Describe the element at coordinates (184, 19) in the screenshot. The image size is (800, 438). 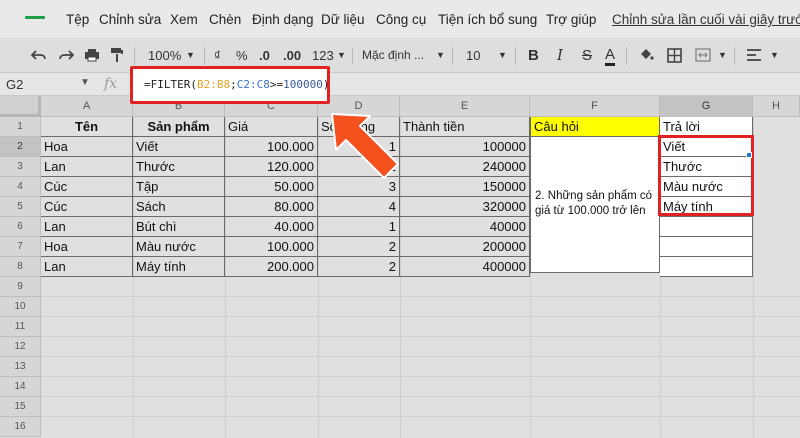
I see `menu-view: Xem` at that location.